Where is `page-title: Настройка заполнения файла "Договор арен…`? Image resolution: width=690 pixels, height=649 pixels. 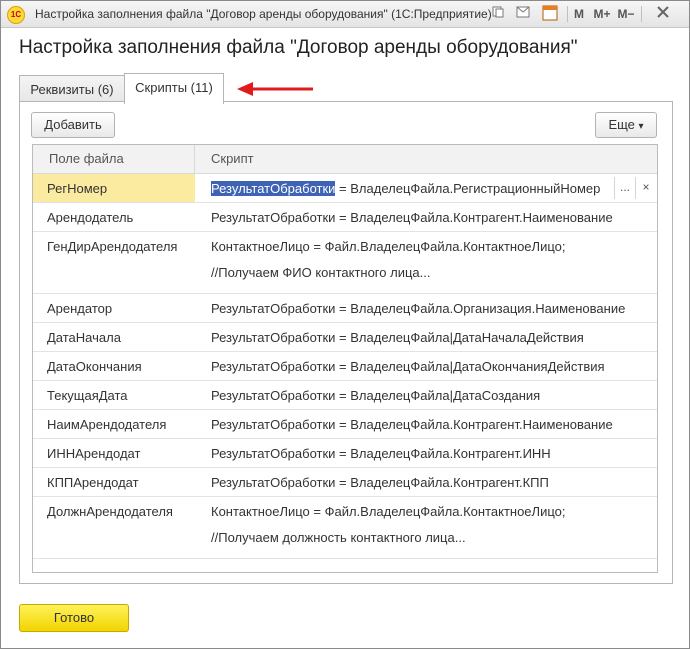 page-title: Настройка заполнения файла "Договор арен… is located at coordinates (298, 47).